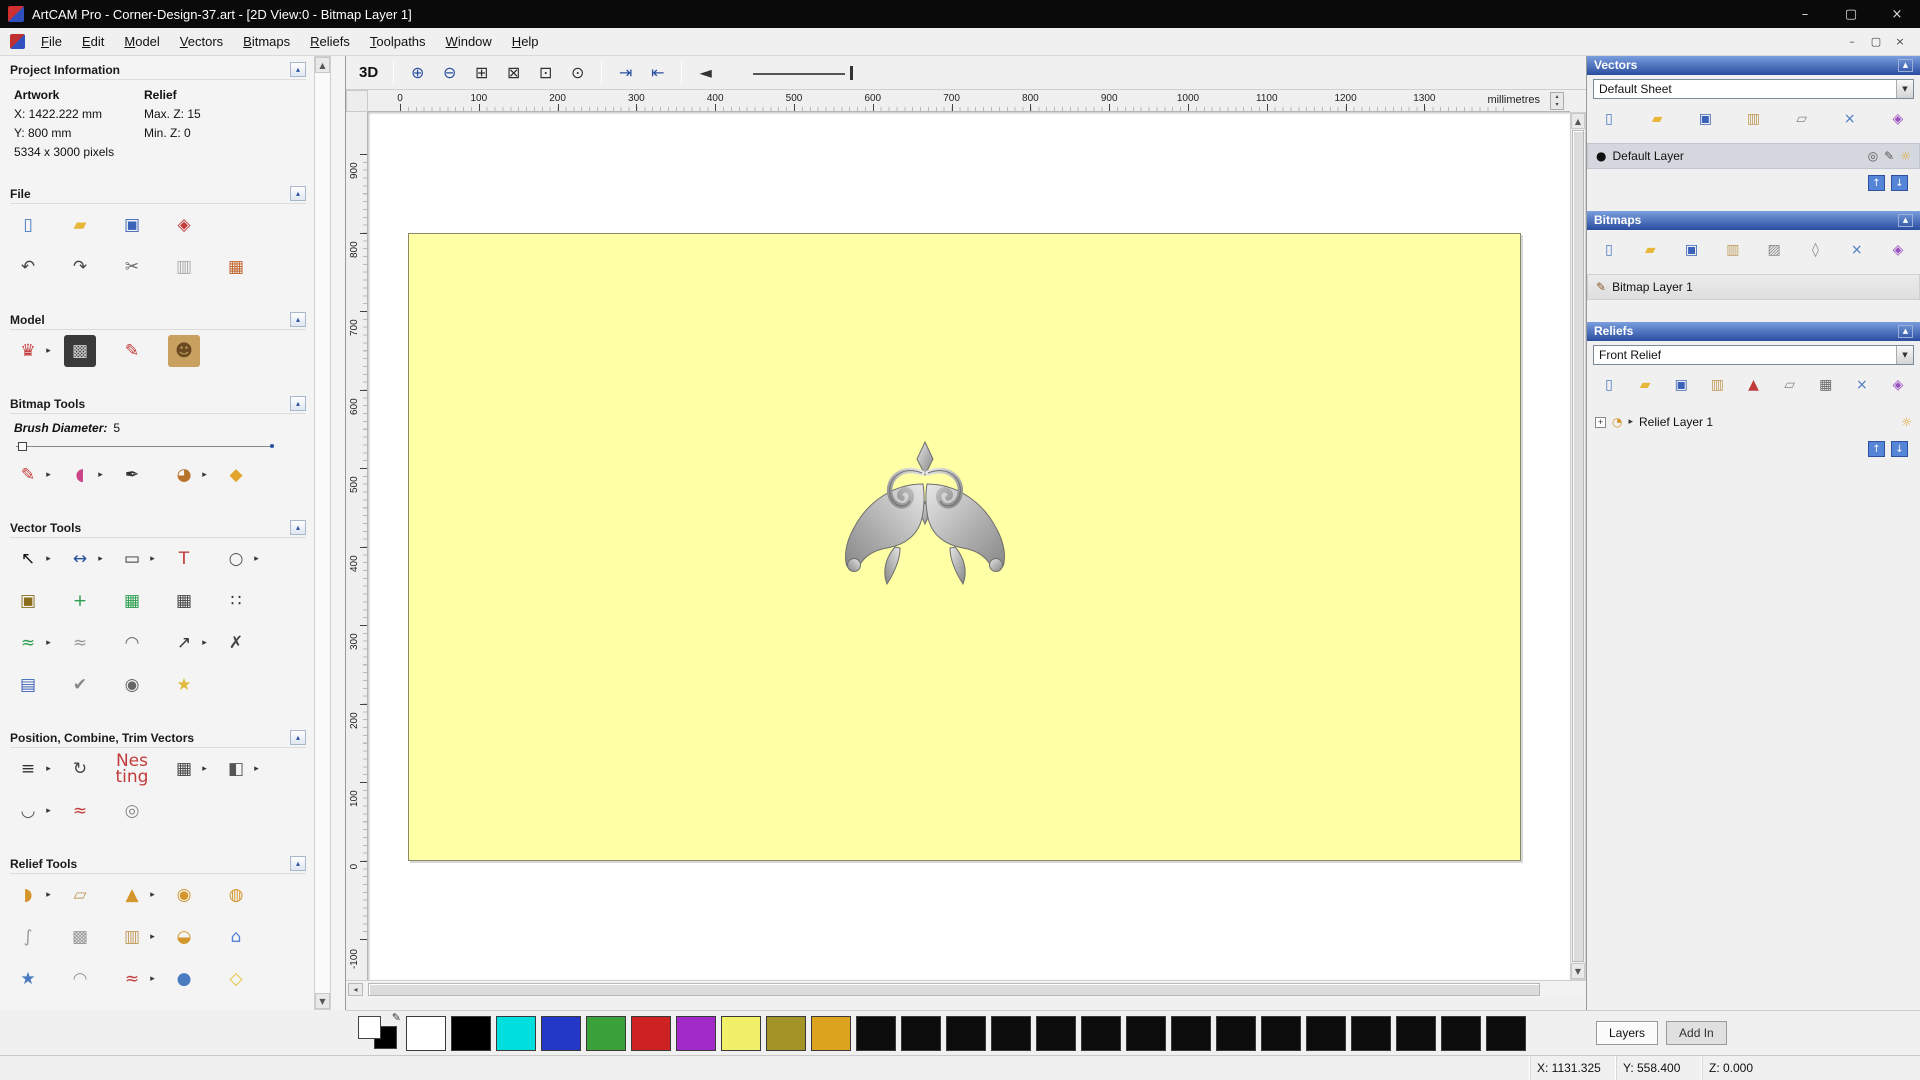  I want to click on scroll-up-icon: ▲, so click(322, 65).